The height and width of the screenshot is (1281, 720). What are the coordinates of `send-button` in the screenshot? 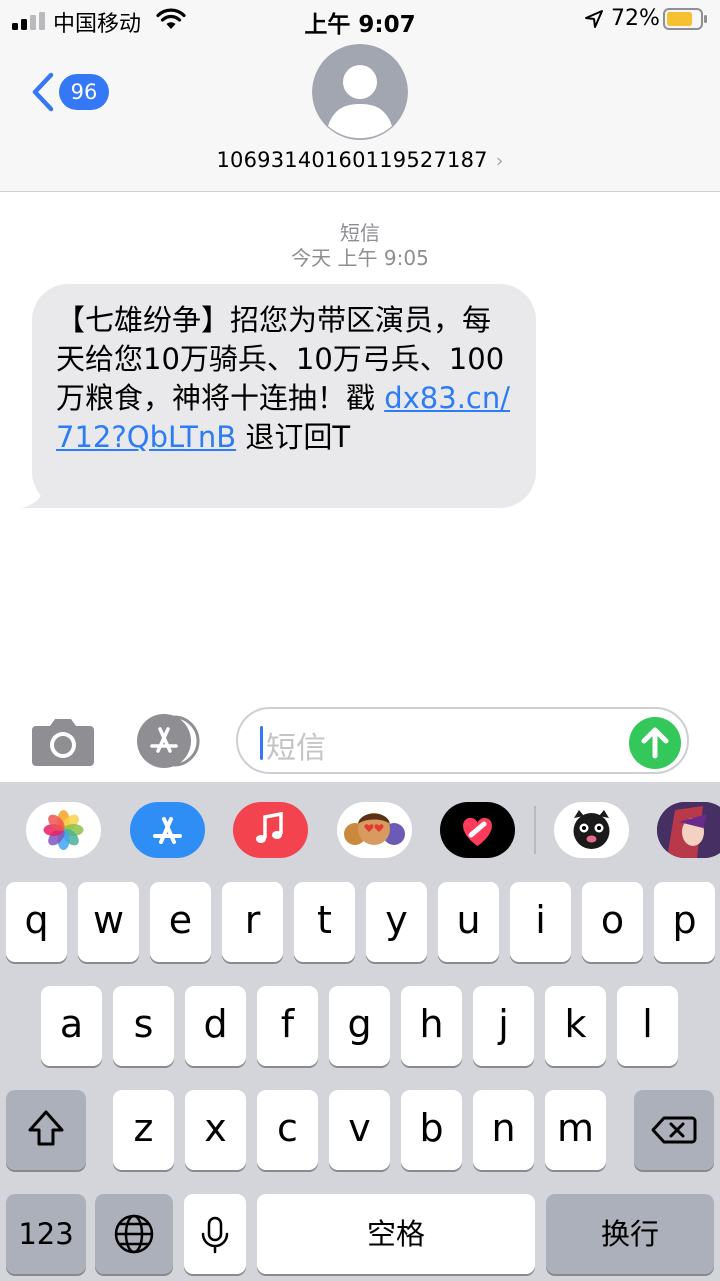 It's located at (655, 743).